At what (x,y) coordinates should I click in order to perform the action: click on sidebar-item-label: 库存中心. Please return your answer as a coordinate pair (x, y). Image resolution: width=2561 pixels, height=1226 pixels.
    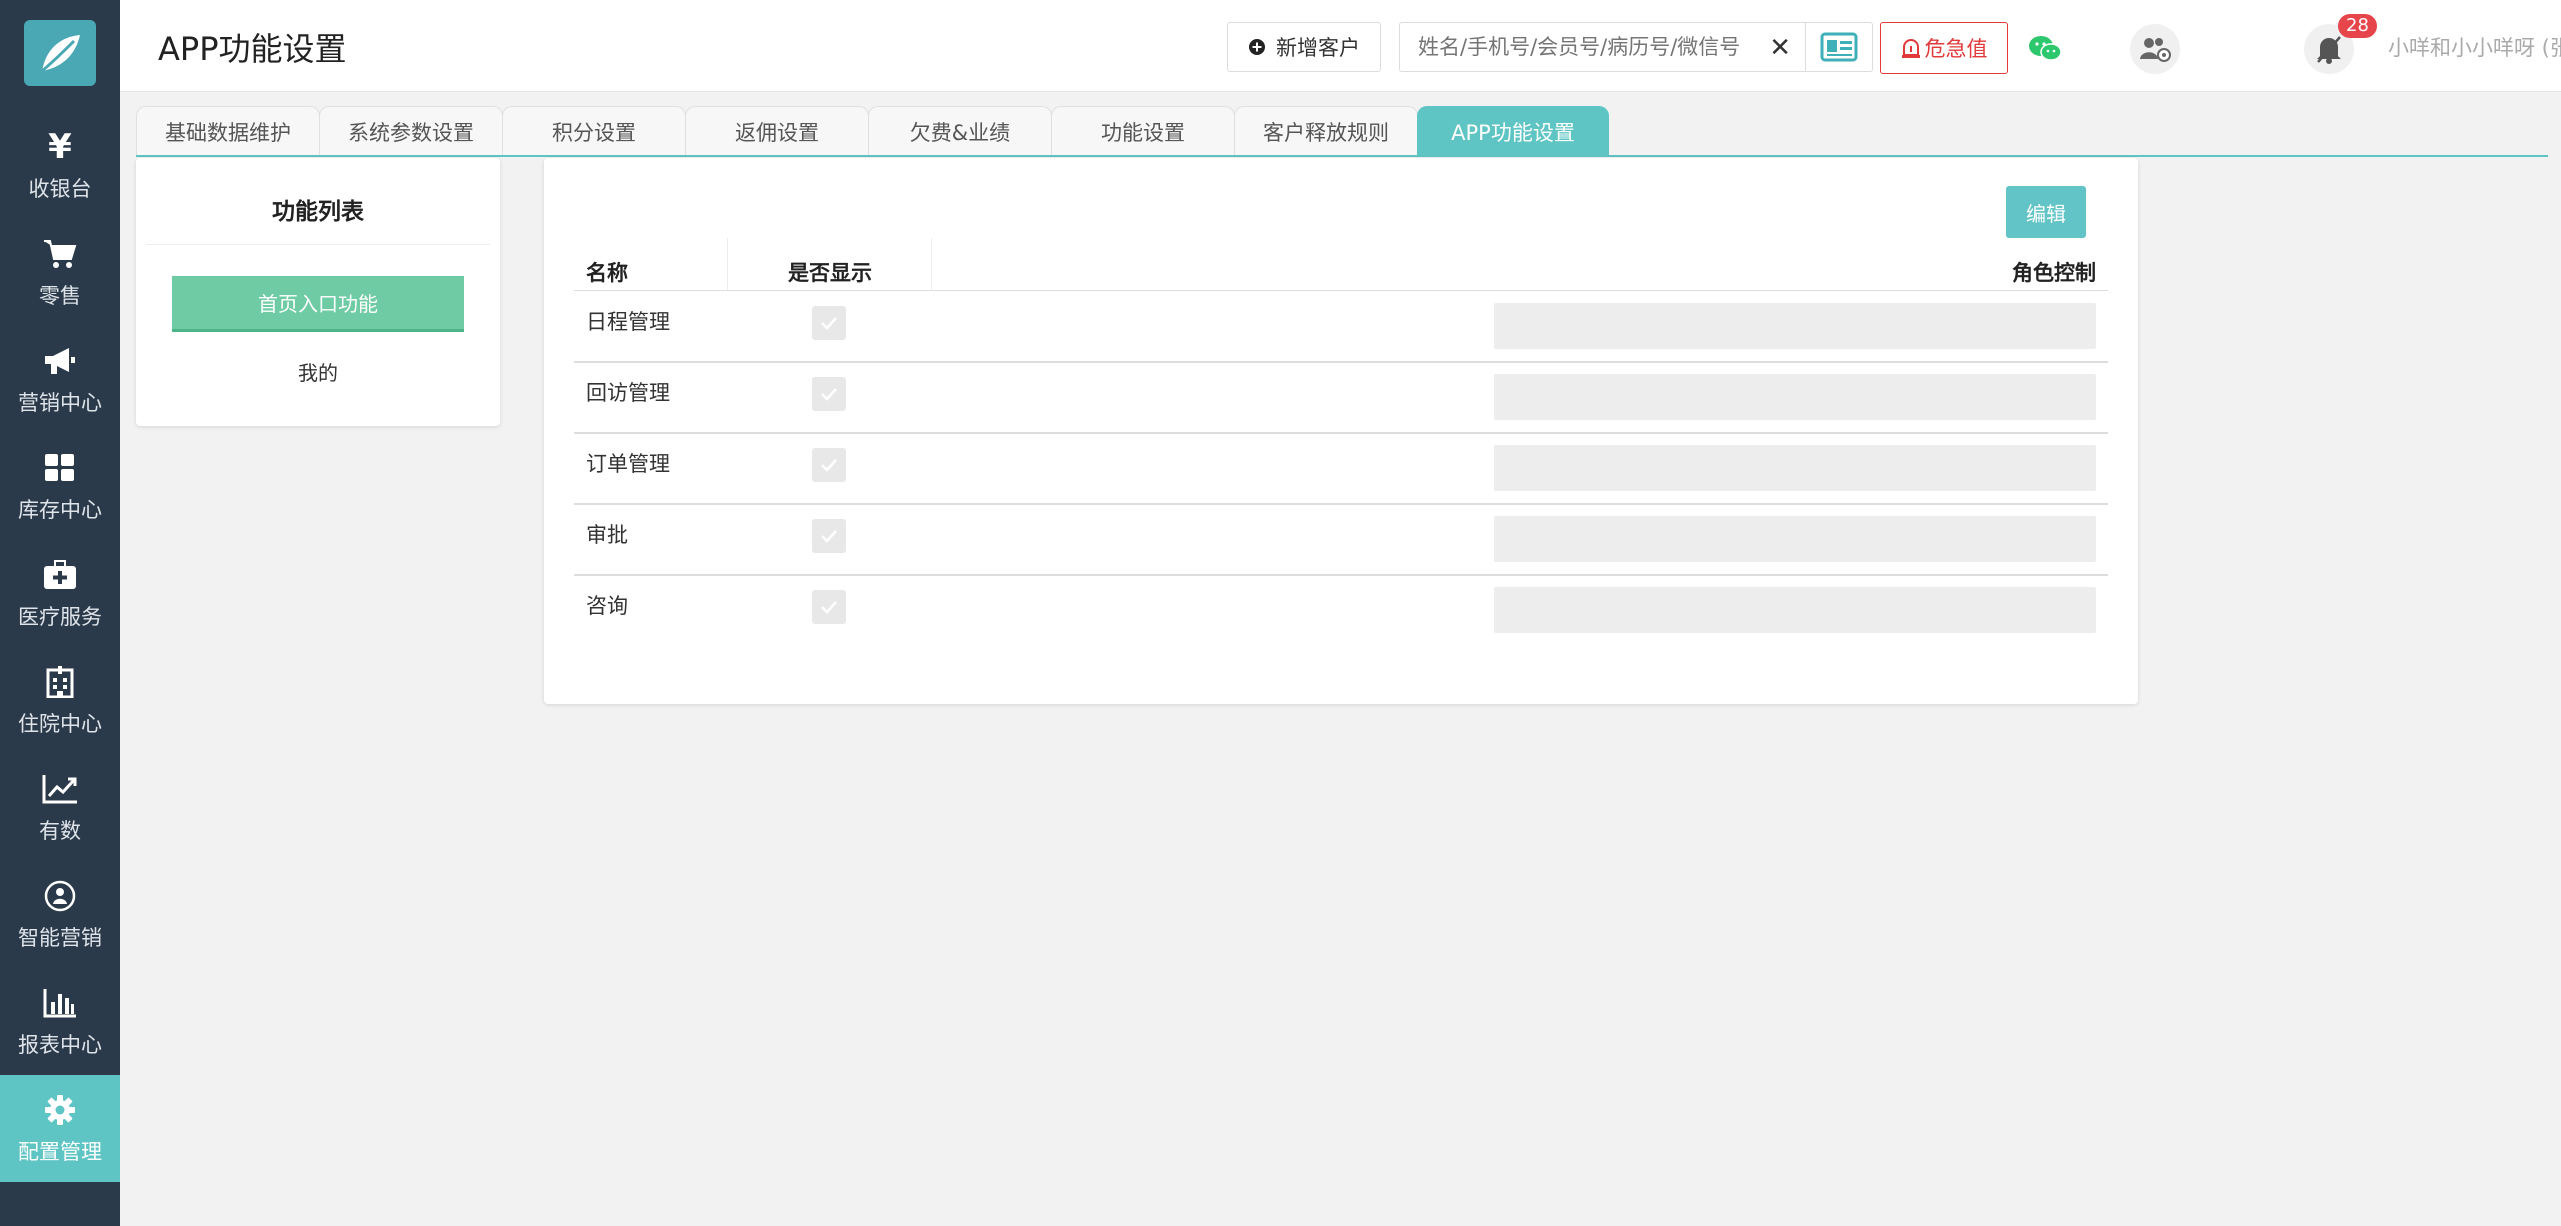
    Looking at the image, I should click on (60, 509).